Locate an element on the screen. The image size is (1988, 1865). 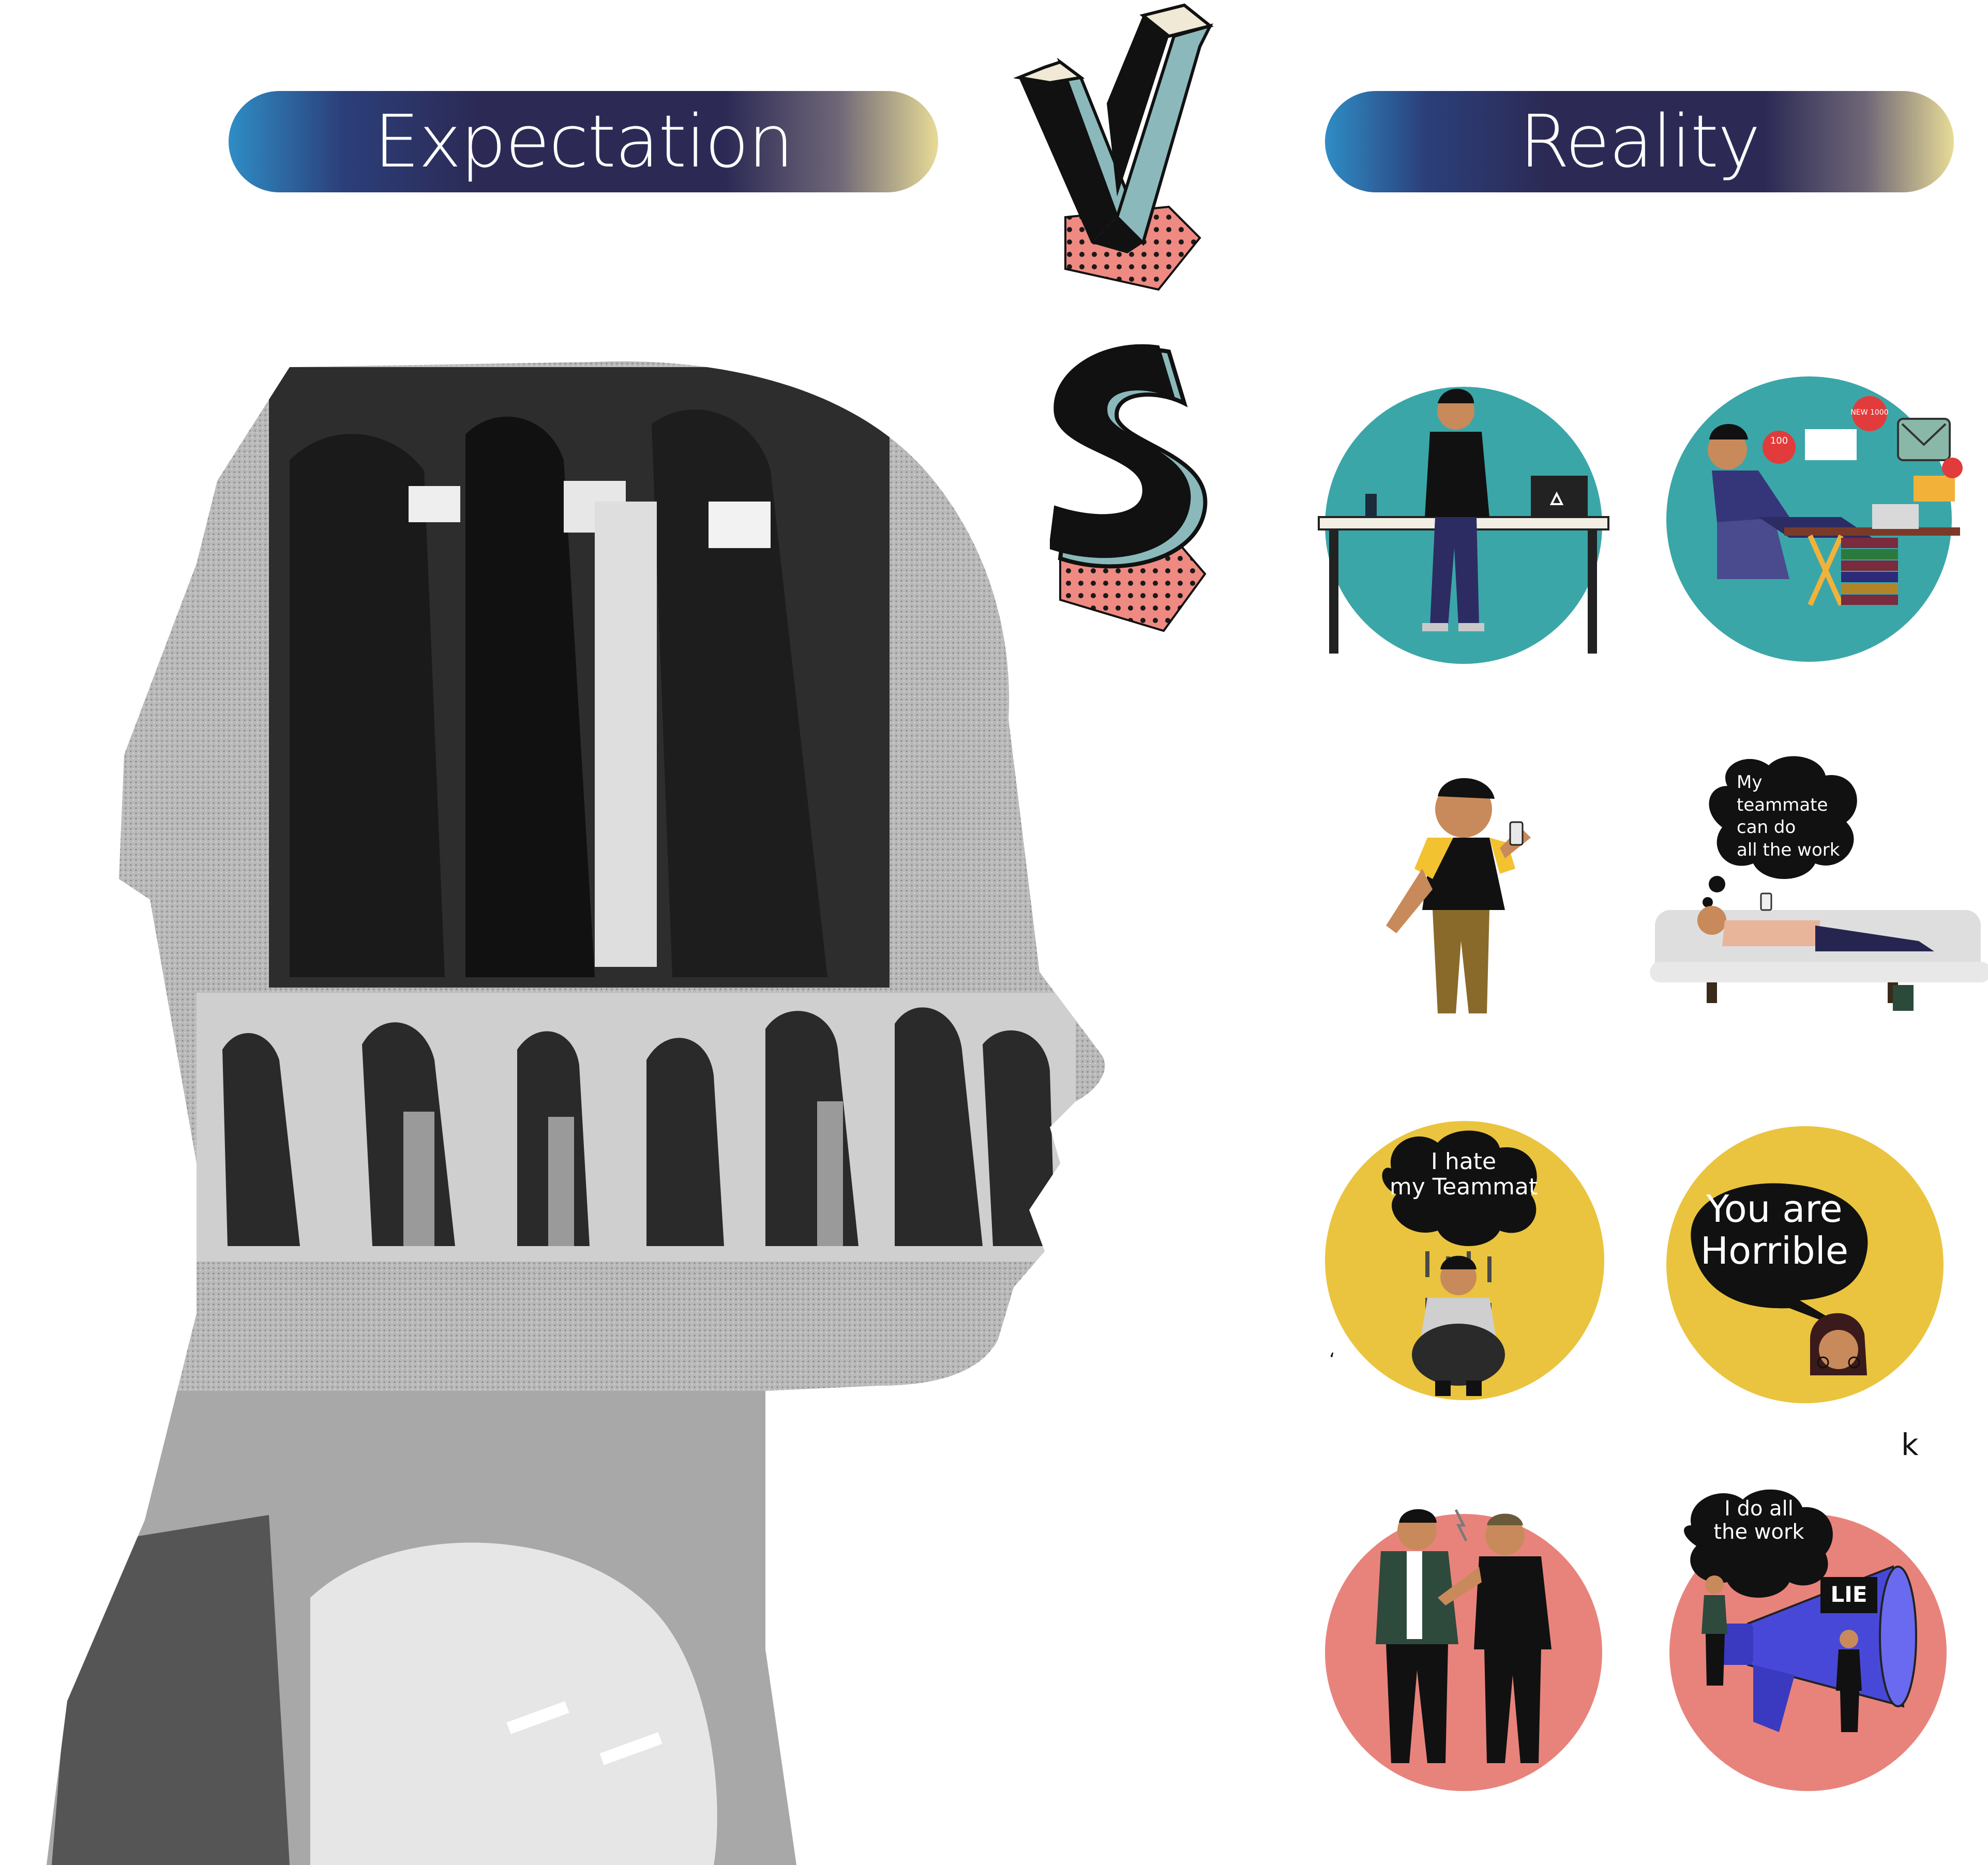
thought-couch-text: My teammate can do all the work is located at coordinates (1788, 816).